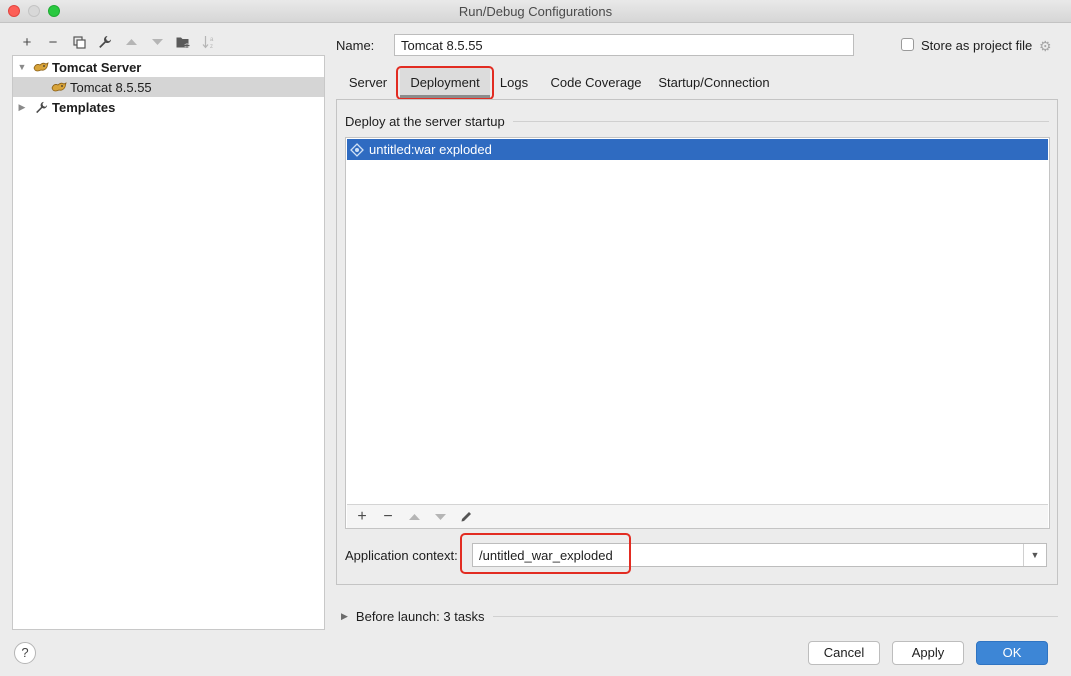  I want to click on tab-server: Server, so click(368, 83).